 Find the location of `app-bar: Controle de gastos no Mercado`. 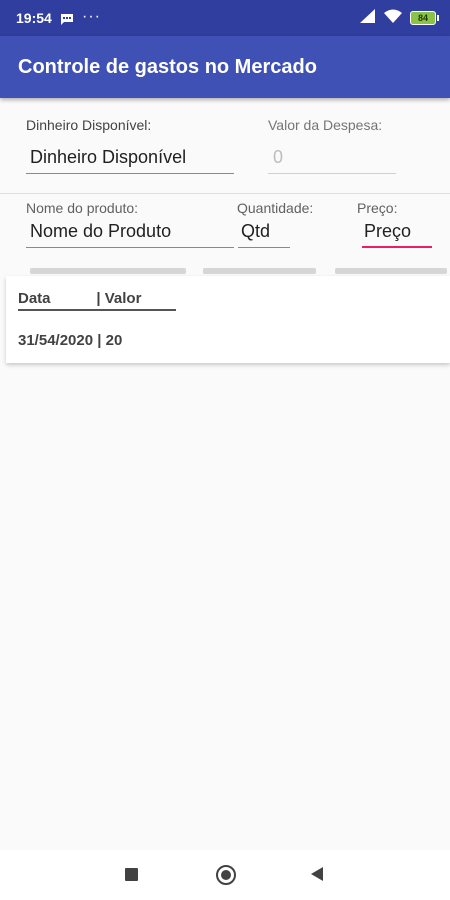

app-bar: Controle de gastos no Mercado is located at coordinates (225, 67).